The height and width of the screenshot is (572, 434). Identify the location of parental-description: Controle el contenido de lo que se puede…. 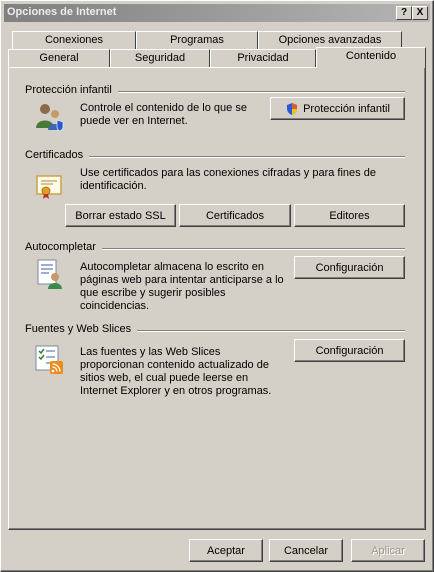
(163, 114).